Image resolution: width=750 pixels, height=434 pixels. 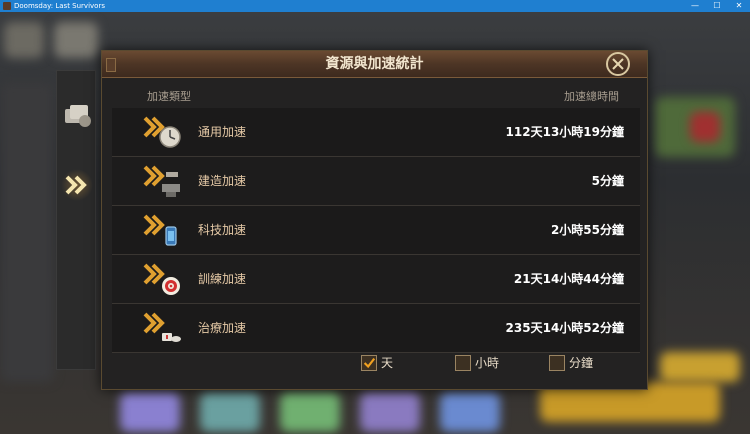 What do you see at coordinates (376, 132) in the screenshot?
I see `list-item: 通用加速 112天13小時19分鐘` at bounding box center [376, 132].